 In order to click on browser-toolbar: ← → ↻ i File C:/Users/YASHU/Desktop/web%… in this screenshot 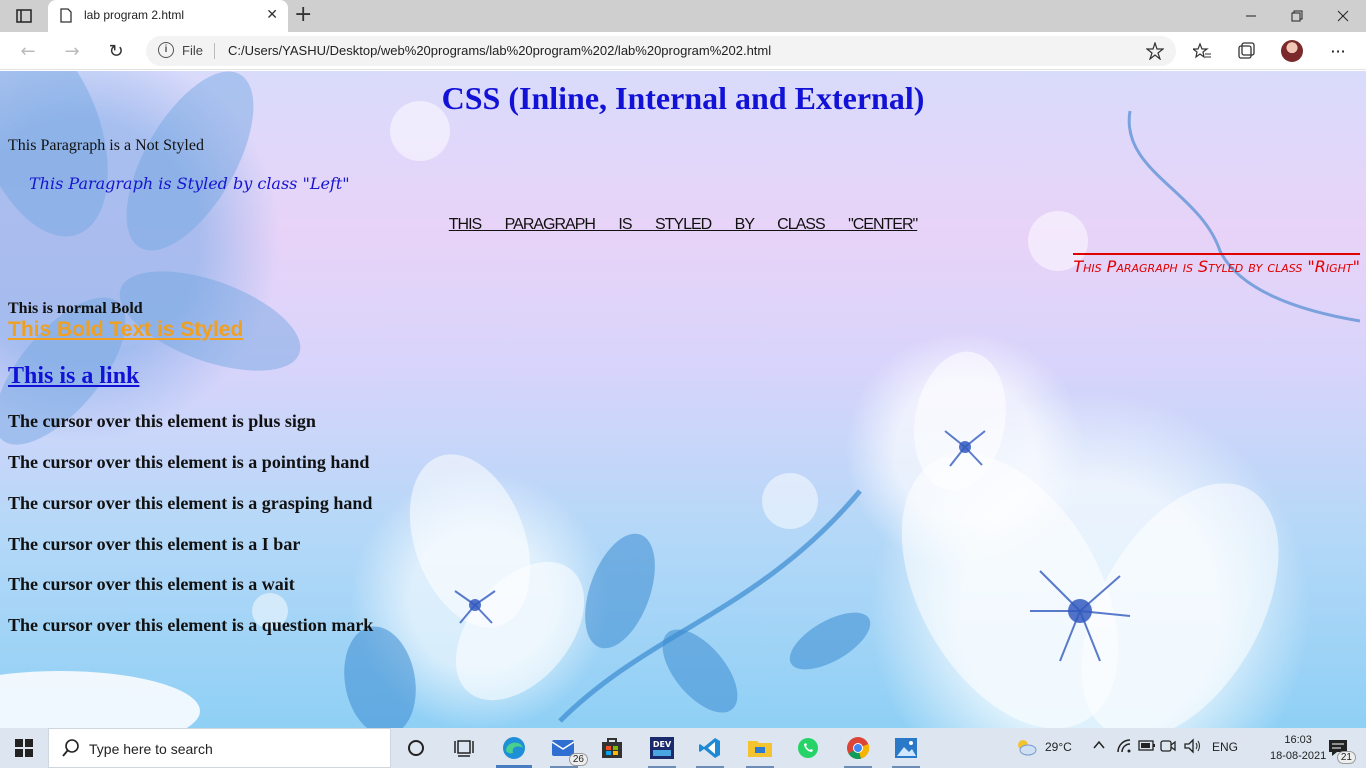, I will do `click(683, 51)`.